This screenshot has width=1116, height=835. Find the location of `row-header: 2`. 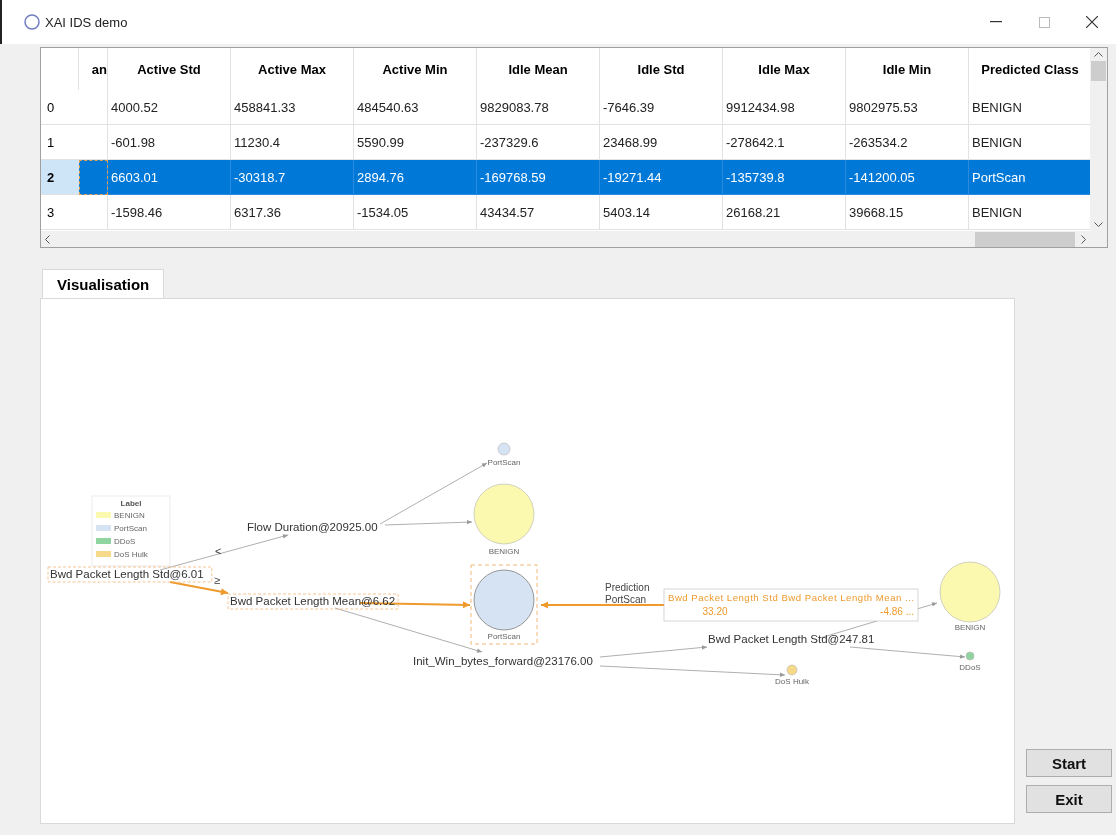

row-header: 2 is located at coordinates (60, 177).